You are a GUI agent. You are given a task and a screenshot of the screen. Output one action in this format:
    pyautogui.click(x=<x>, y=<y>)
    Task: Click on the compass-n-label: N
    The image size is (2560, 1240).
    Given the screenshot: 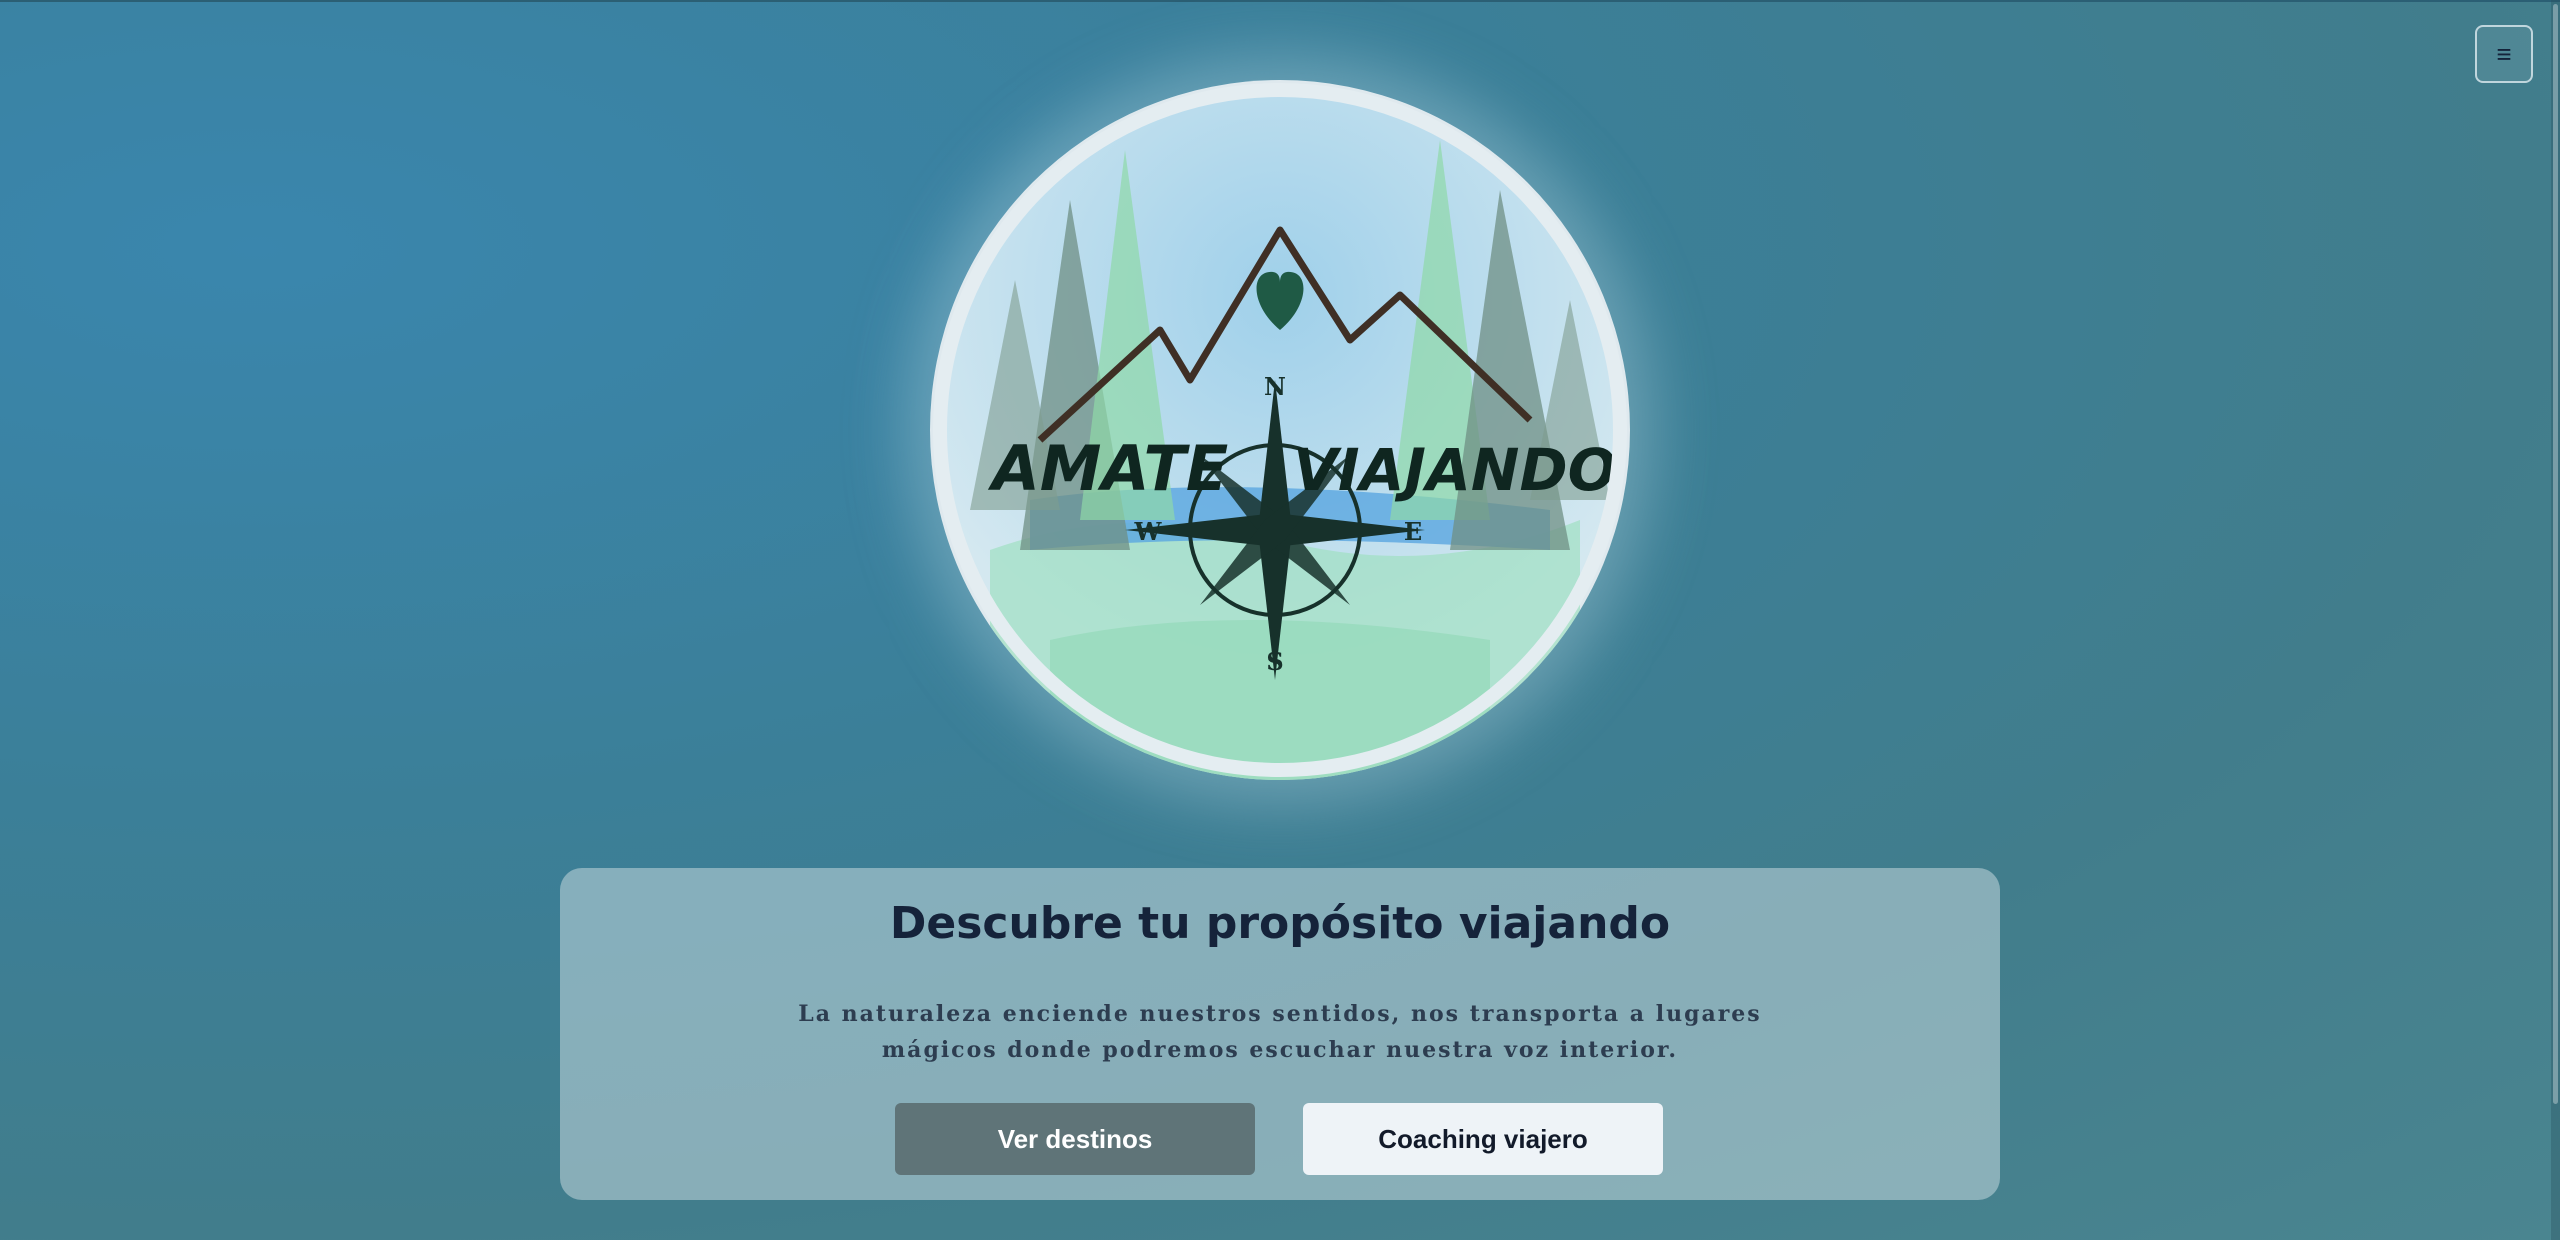 What is the action you would take?
    pyautogui.click(x=1275, y=386)
    